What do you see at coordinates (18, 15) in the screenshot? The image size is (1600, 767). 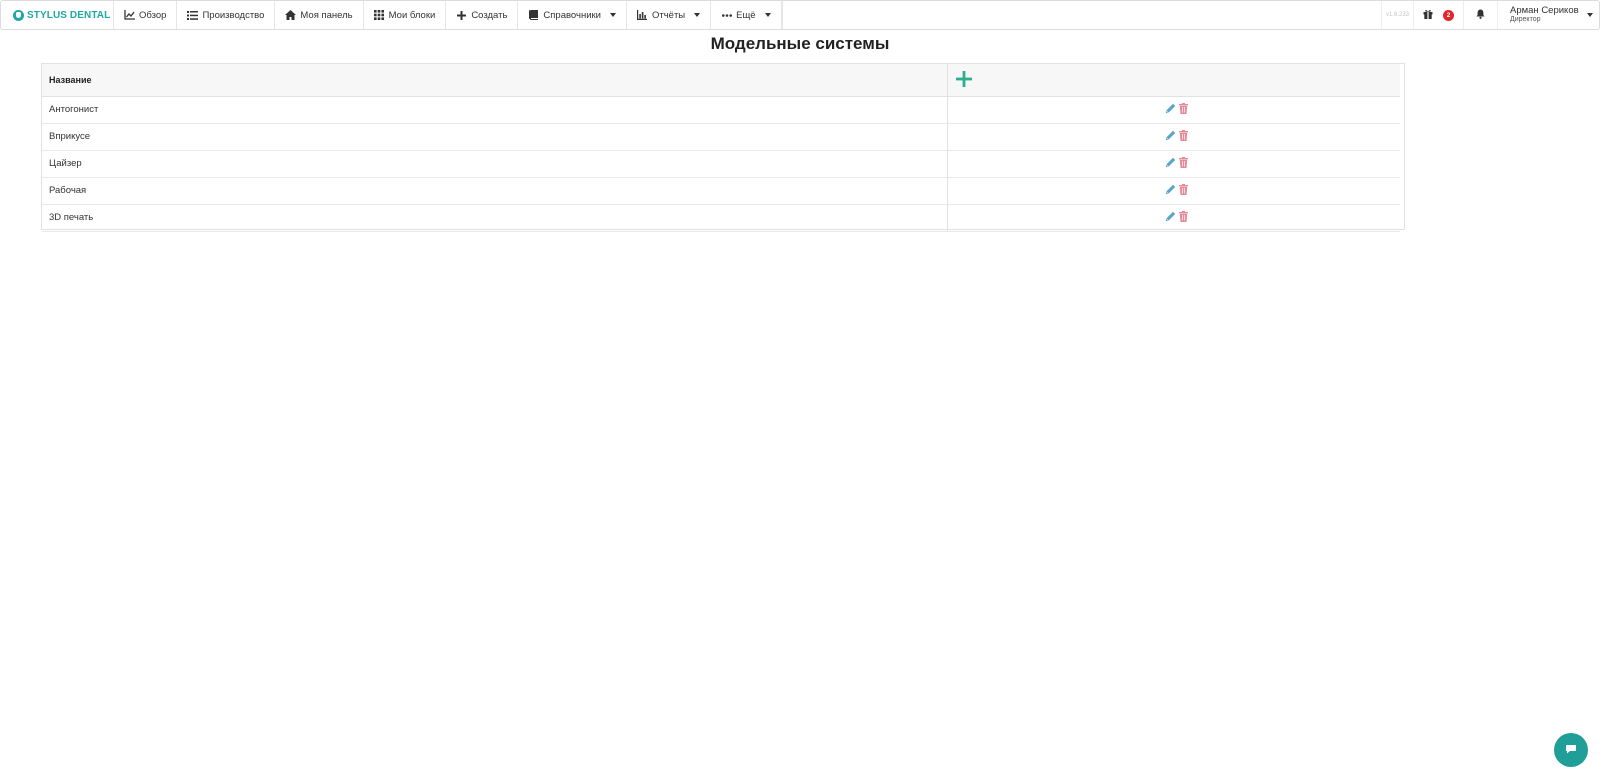 I see `tooth-logo-icon` at bounding box center [18, 15].